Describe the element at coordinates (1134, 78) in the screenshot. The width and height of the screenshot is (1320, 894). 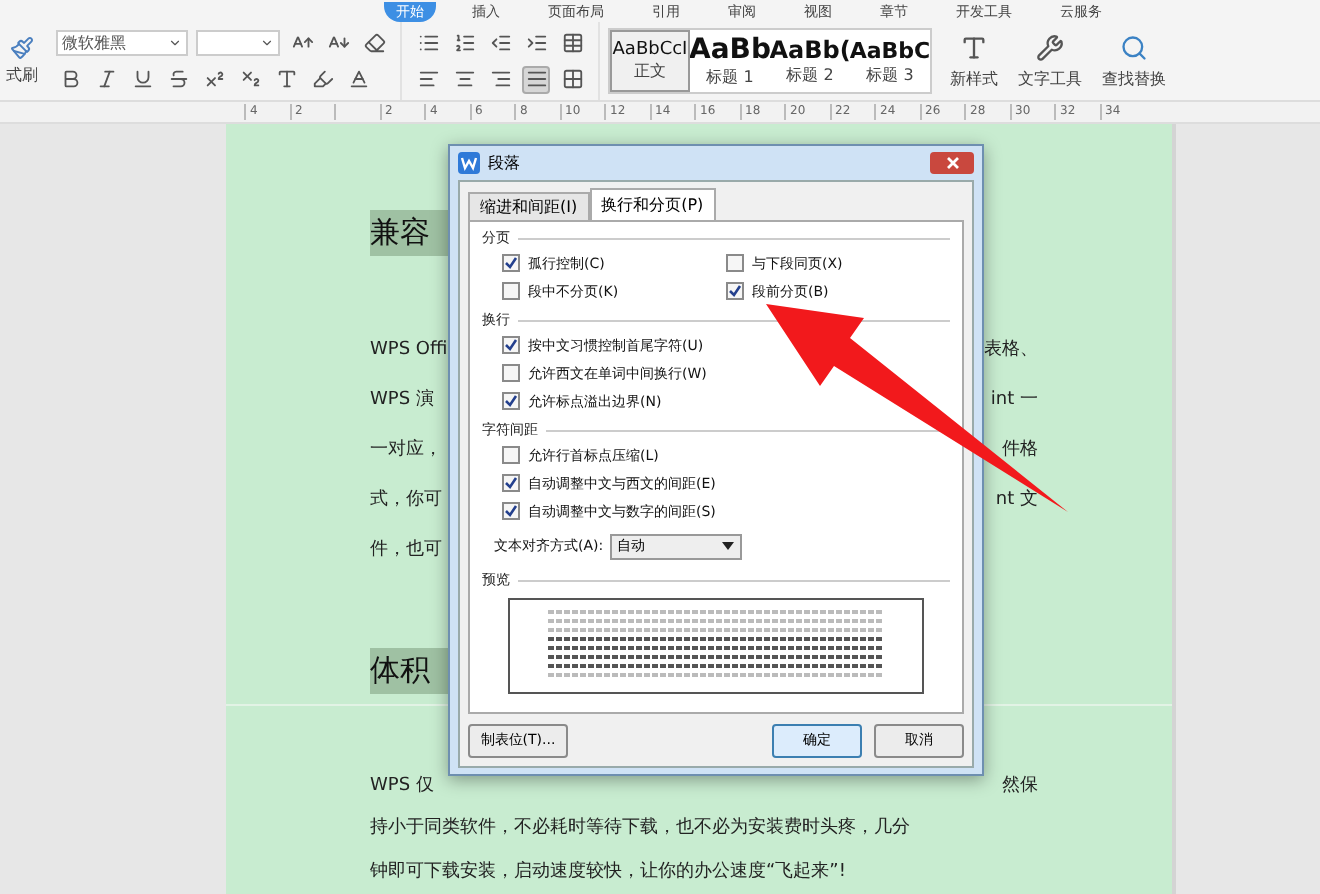
I see `find-replace-label: 查找替换` at that location.